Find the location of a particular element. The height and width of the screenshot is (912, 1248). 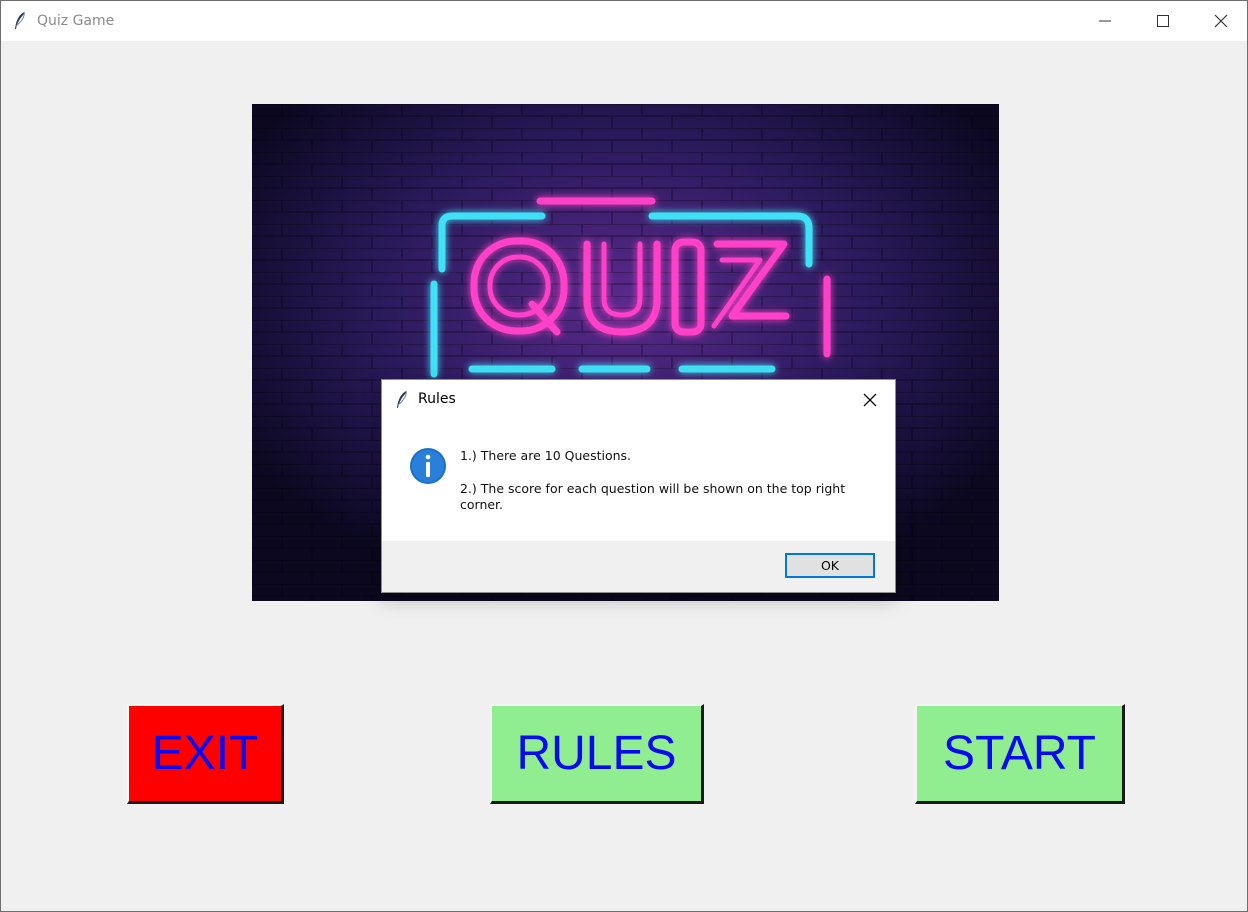

maximize-icon is located at coordinates (1163, 21).